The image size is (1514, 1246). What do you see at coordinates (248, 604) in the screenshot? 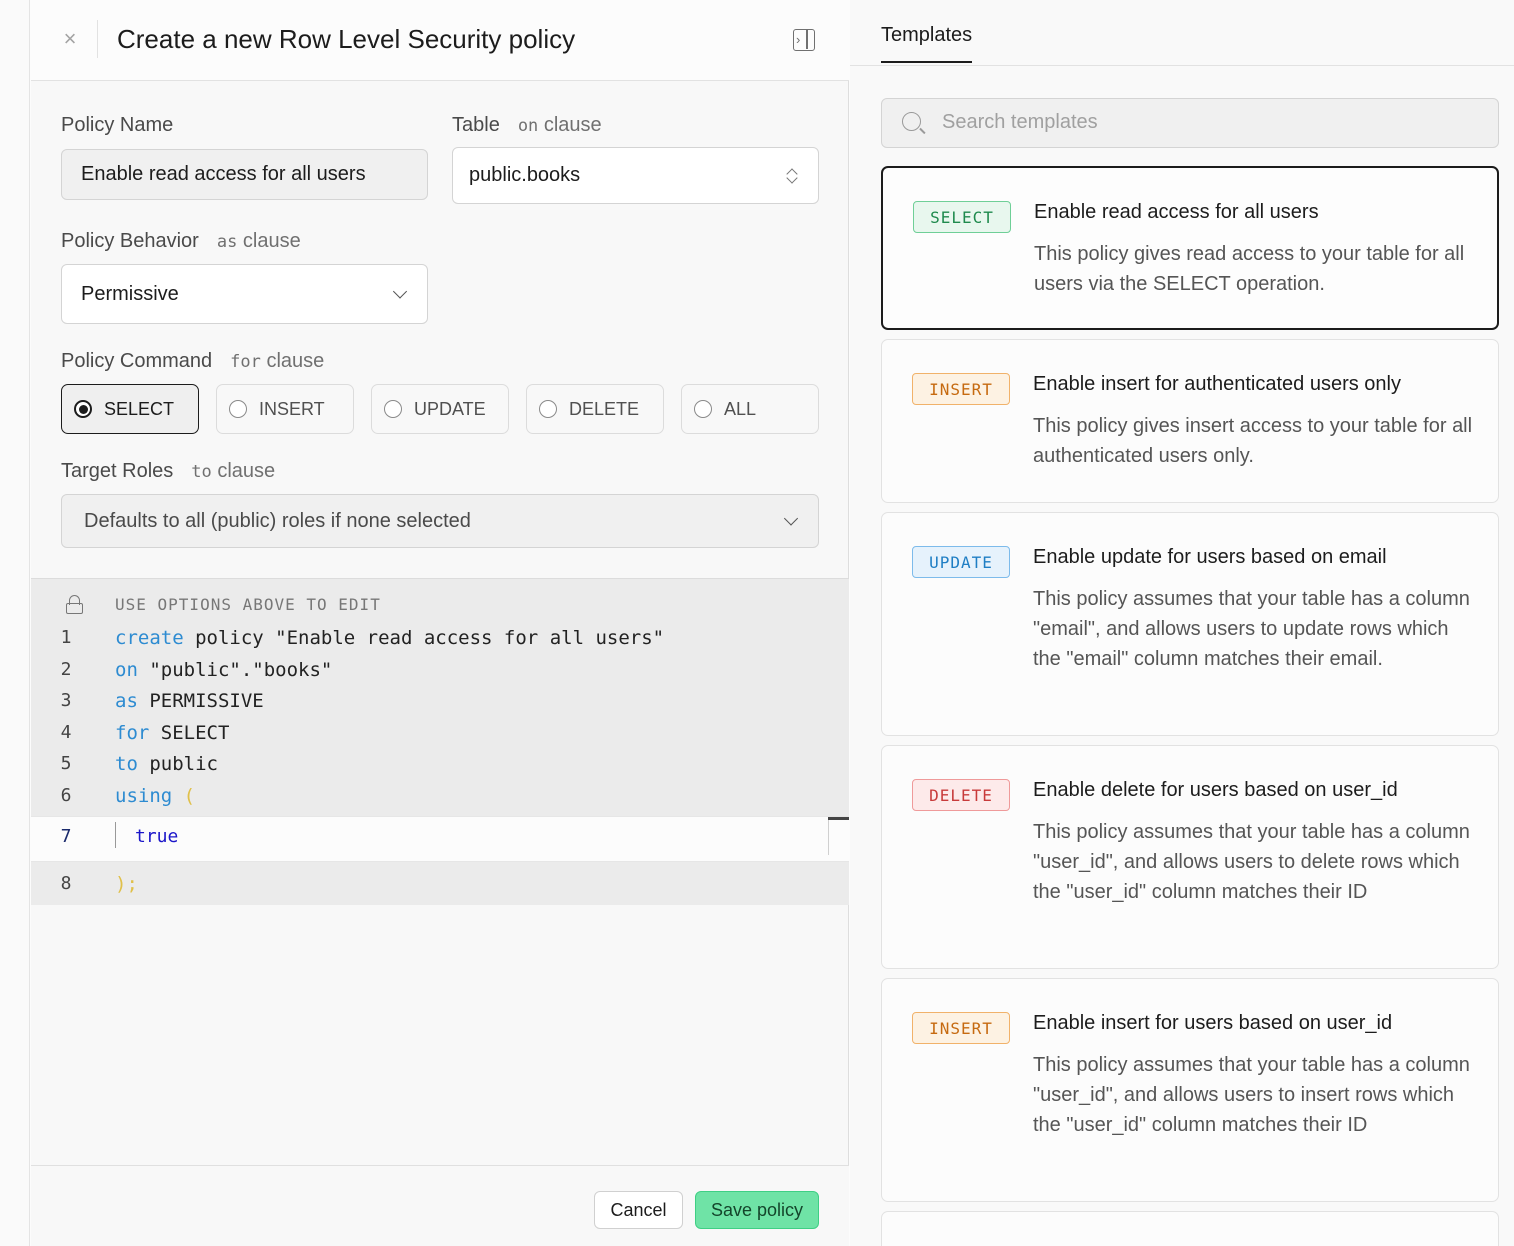
I see `editor-hint: USE OPTIONS ABOVE TO EDIT` at bounding box center [248, 604].